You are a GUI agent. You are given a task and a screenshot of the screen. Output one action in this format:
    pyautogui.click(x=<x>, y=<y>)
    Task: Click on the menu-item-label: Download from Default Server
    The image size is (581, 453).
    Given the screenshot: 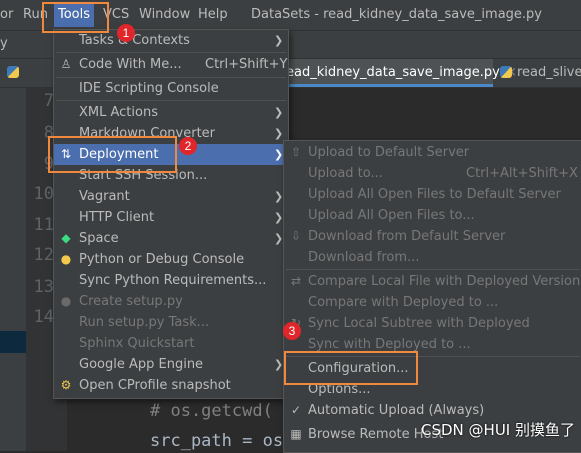 What is the action you would take?
    pyautogui.click(x=407, y=236)
    